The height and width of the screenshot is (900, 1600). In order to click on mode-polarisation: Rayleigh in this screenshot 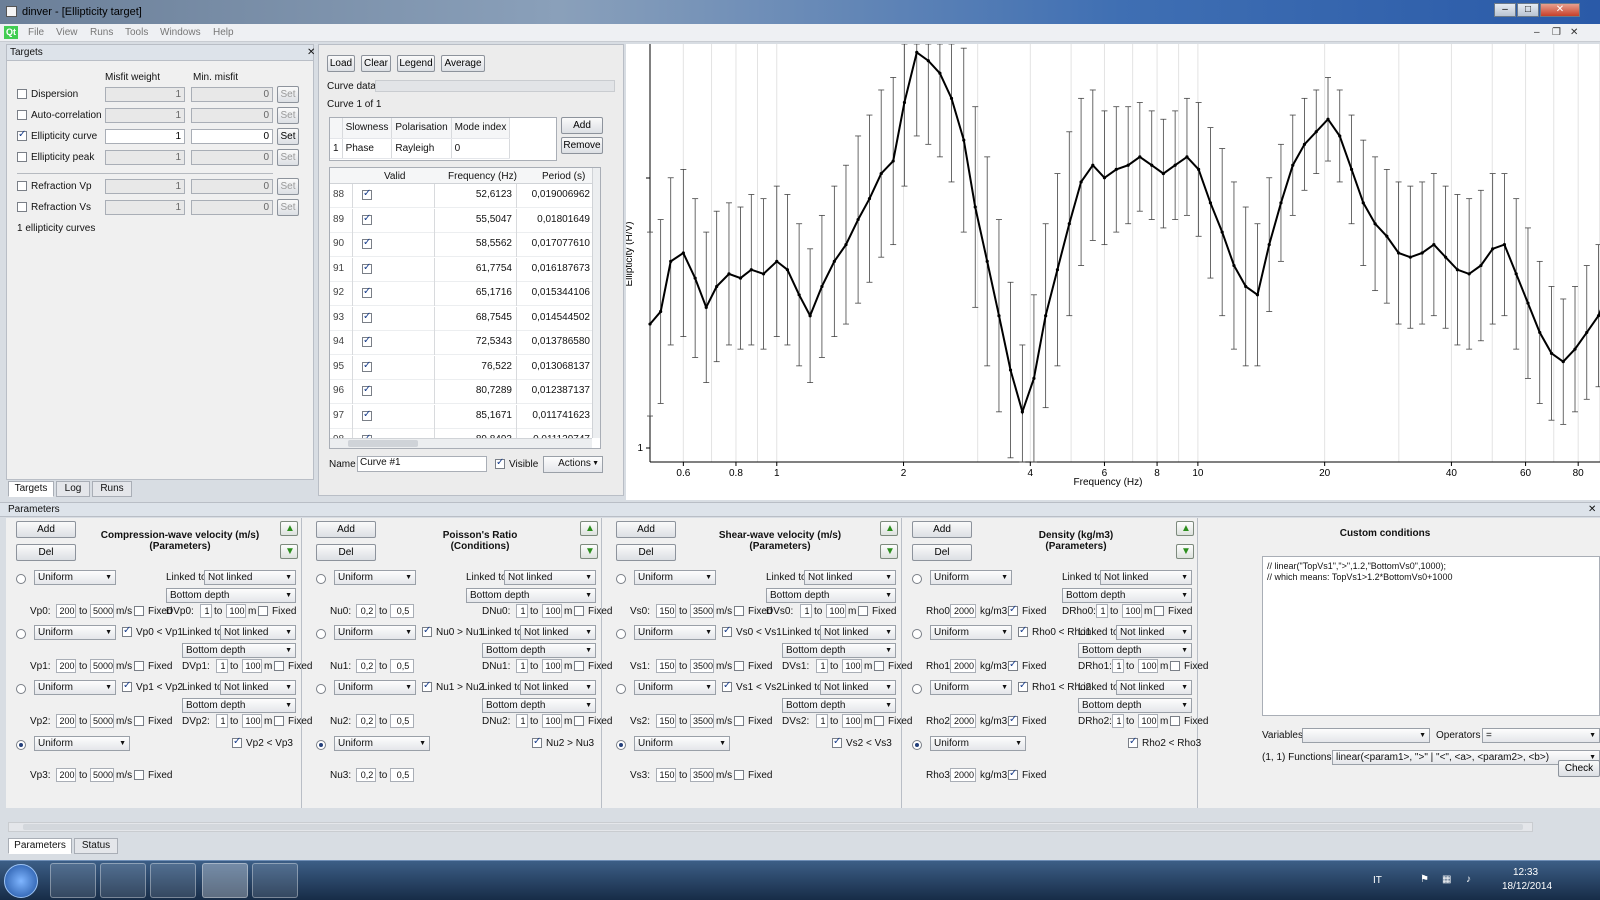, I will do `click(421, 148)`.